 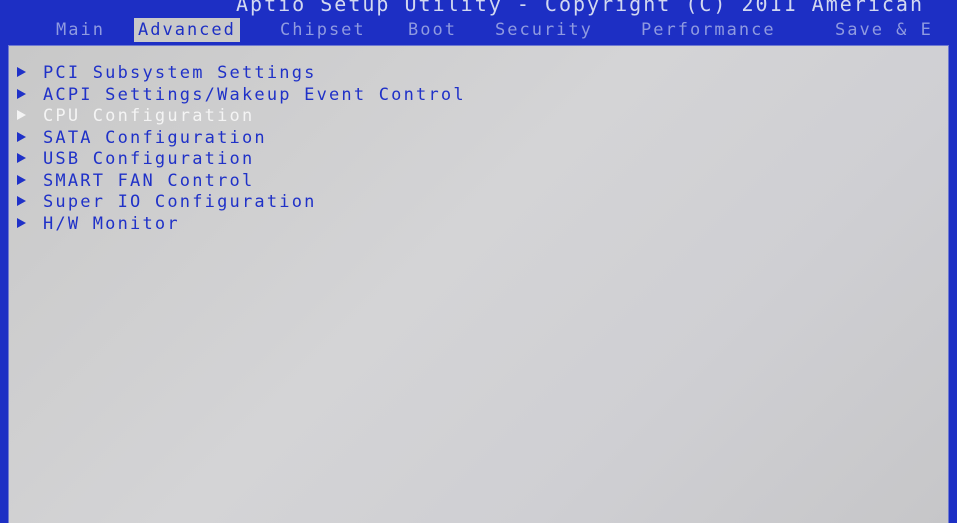 What do you see at coordinates (254, 94) in the screenshot?
I see `menu-item-label: ACPI Settings/Wakeup Event Control` at bounding box center [254, 94].